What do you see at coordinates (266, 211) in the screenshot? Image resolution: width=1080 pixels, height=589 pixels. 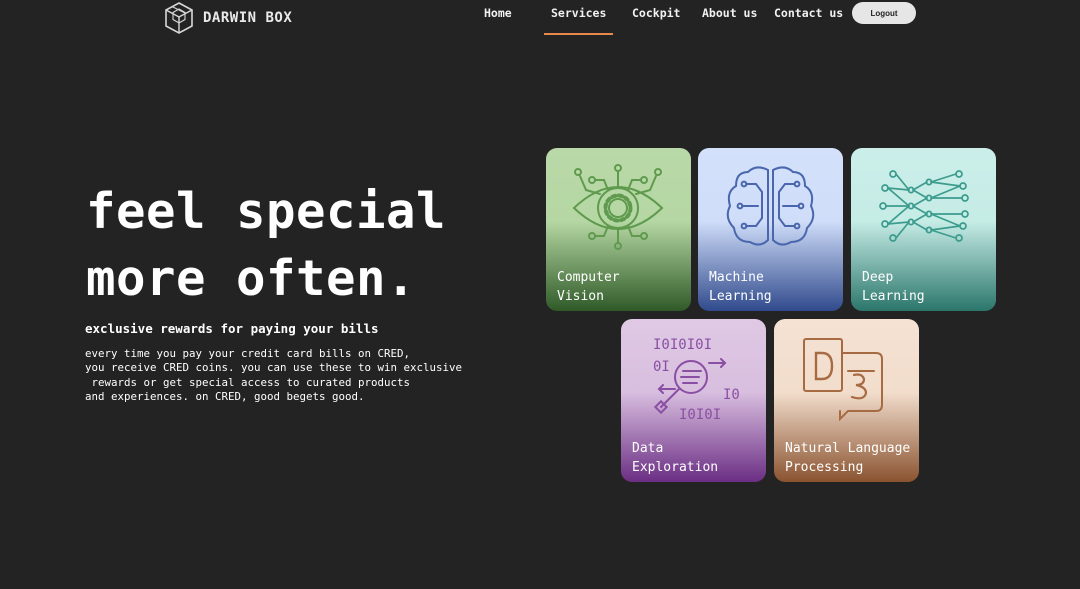 I see `hero-title-line-1: feel special` at bounding box center [266, 211].